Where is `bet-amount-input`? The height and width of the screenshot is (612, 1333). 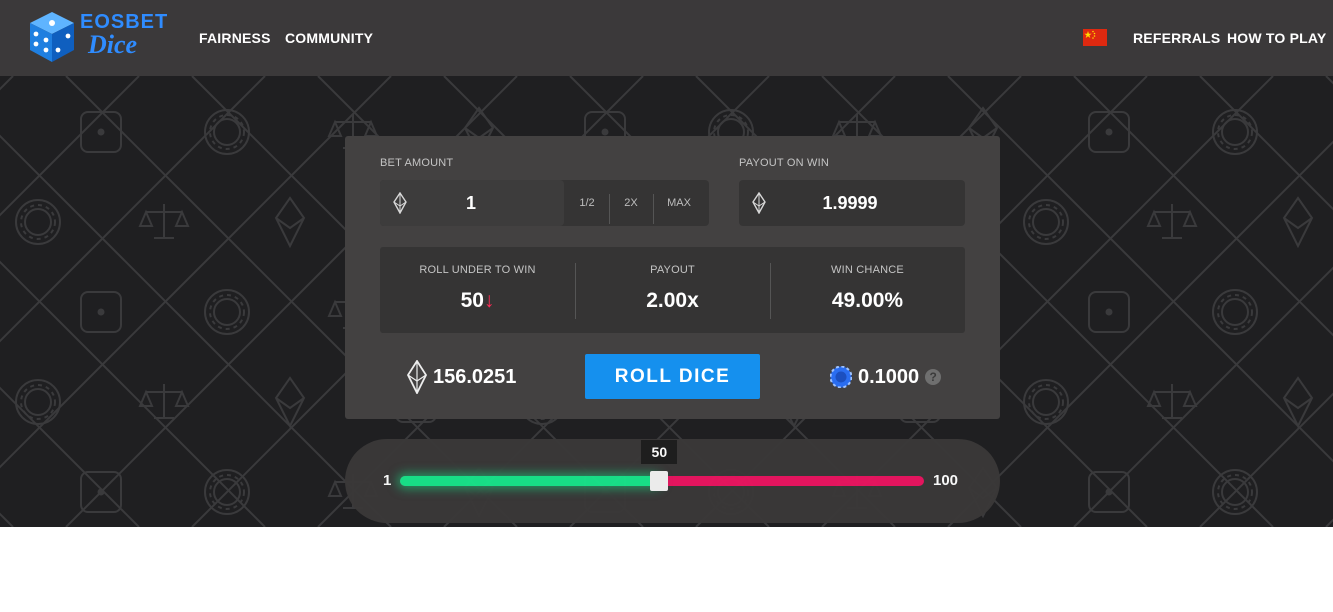 bet-amount-input is located at coordinates (471, 203).